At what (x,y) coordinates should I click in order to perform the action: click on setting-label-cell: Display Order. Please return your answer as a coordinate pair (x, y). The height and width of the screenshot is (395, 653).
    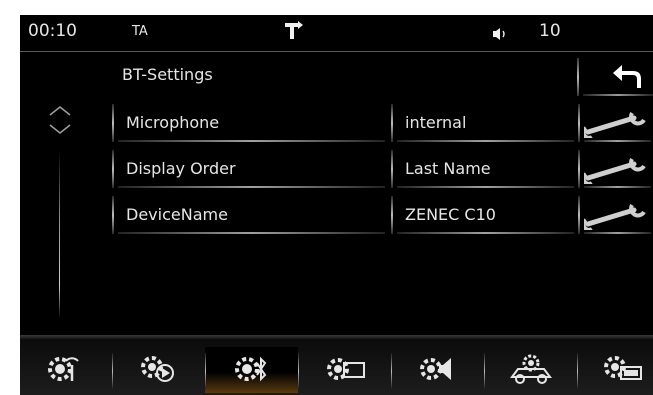
    Looking at the image, I should click on (249, 169).